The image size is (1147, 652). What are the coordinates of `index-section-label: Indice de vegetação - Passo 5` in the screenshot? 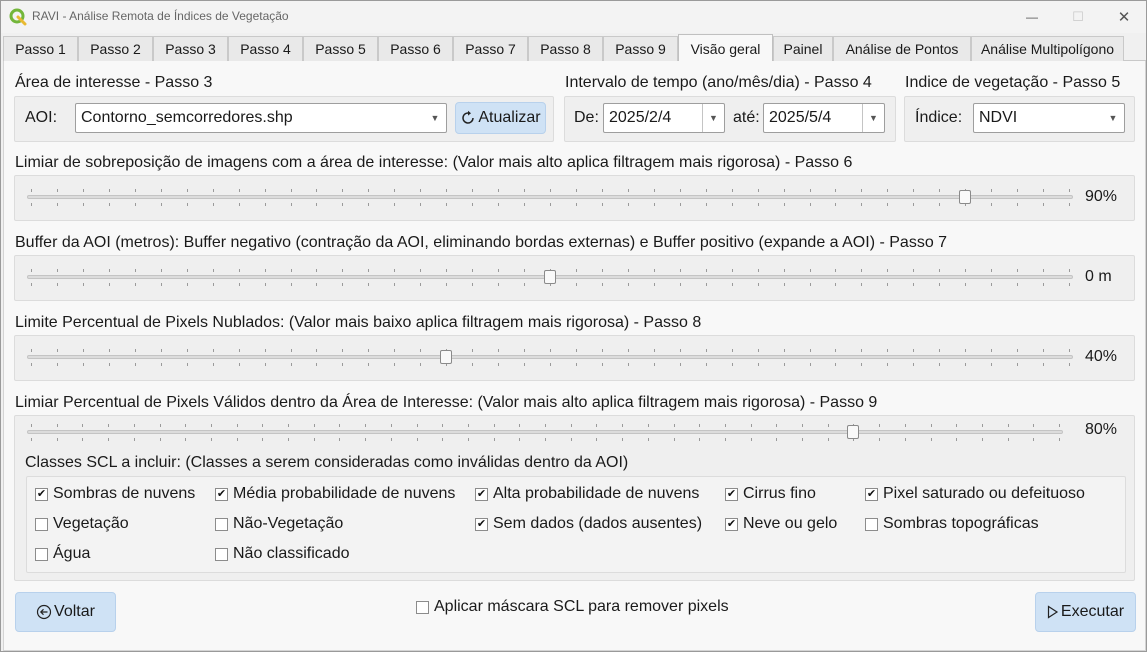 It's located at (1013, 82).